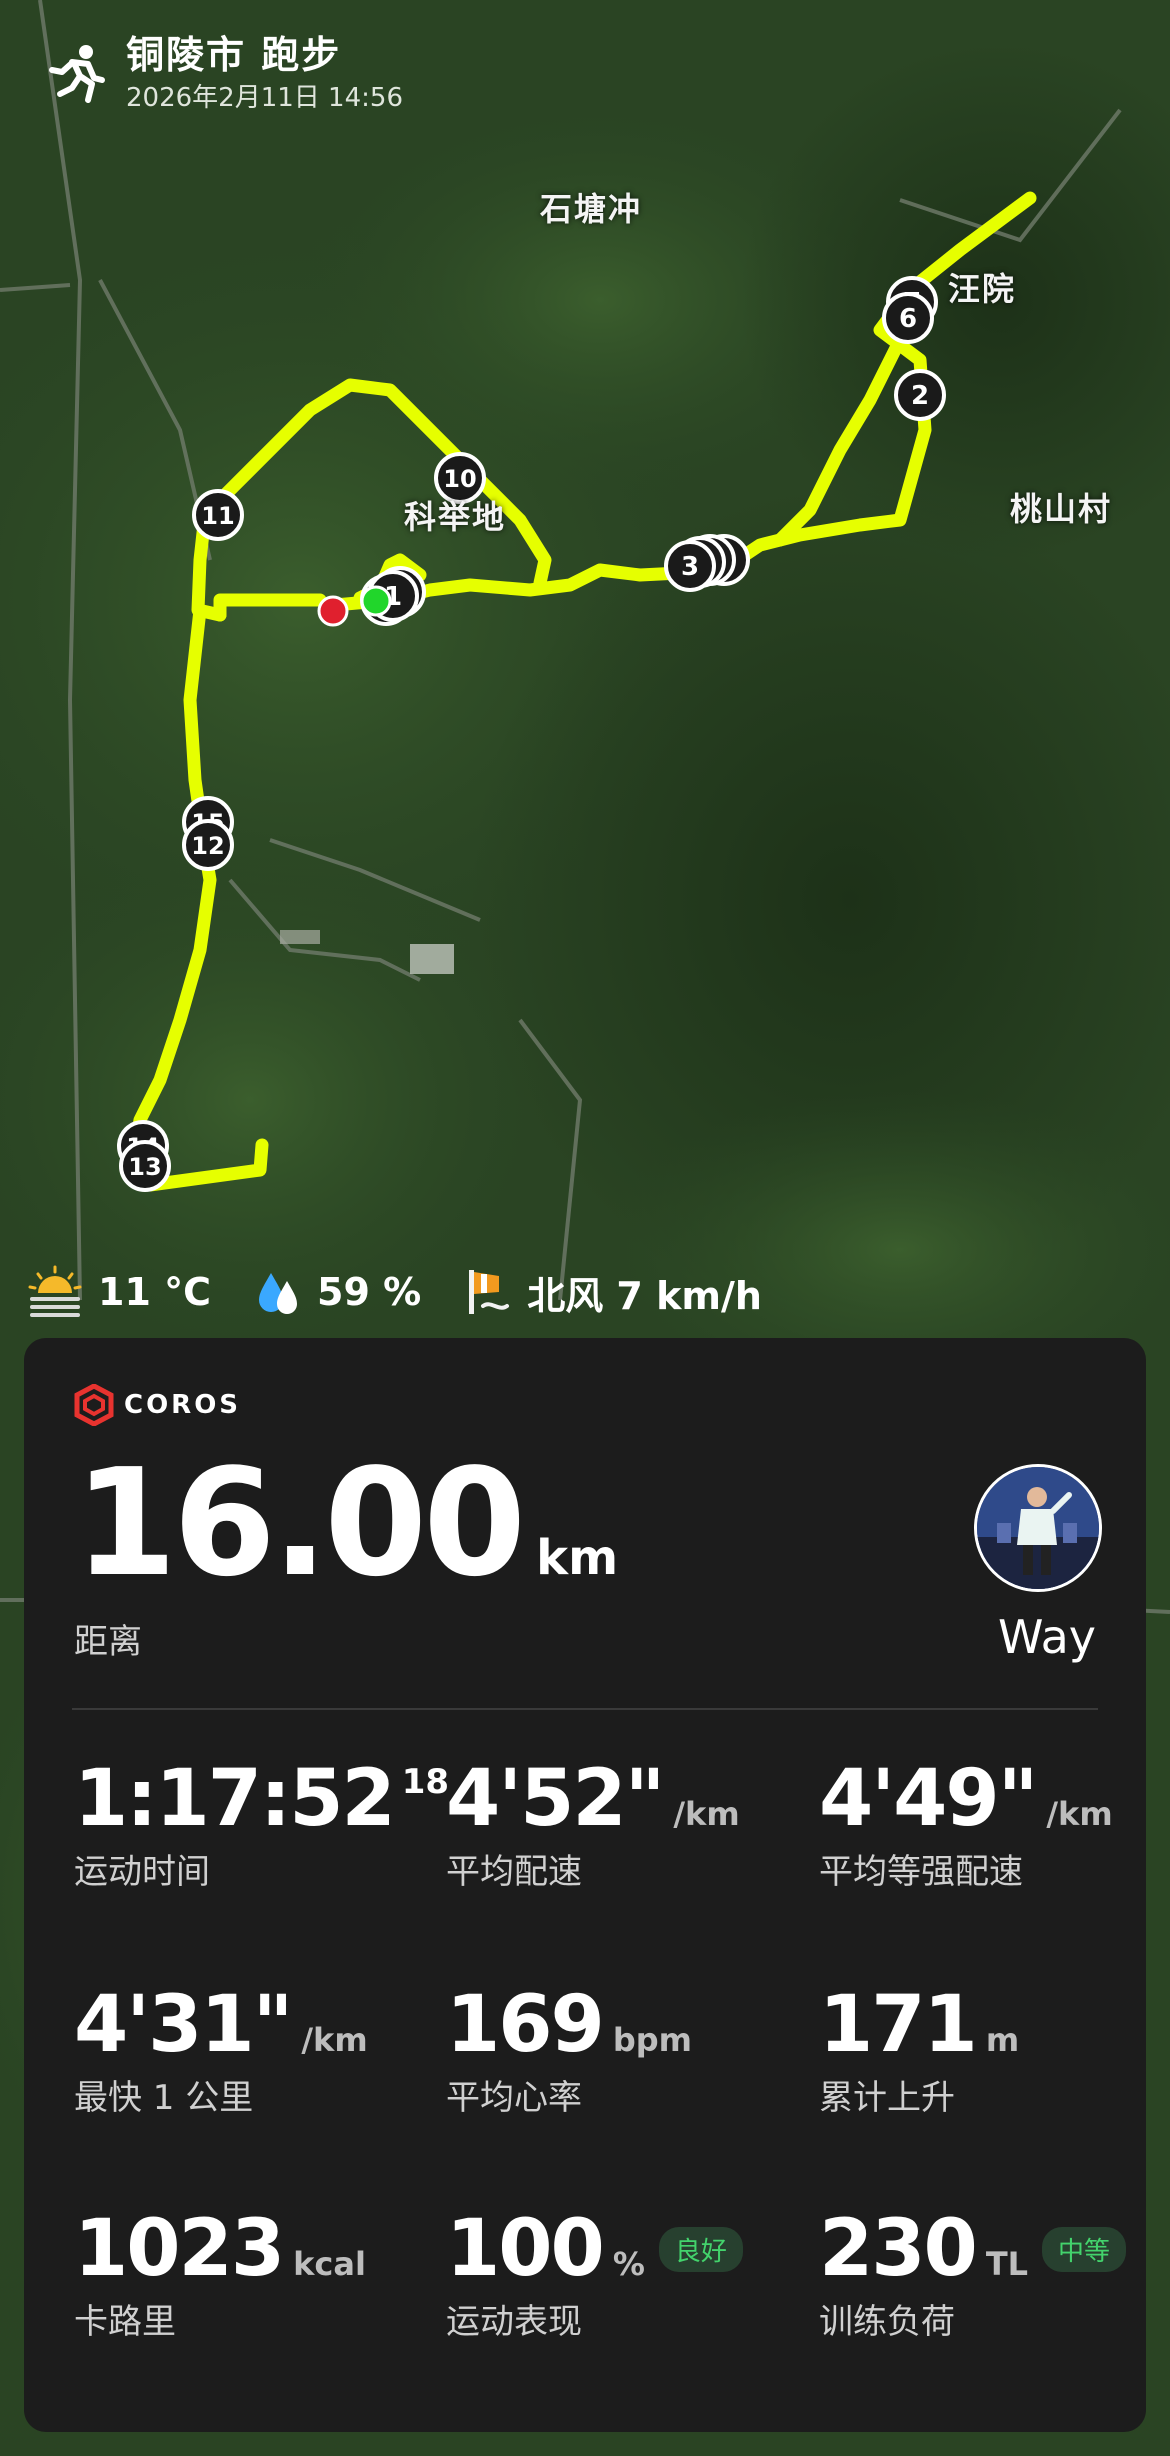 The width and height of the screenshot is (1170, 2456). I want to click on stat-unit: %, so click(628, 2264).